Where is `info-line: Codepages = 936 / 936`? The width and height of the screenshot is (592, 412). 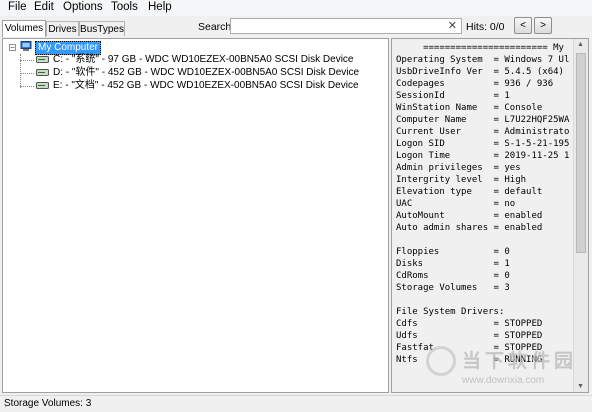
info-line: Codepages = 936 / 936 is located at coordinates (475, 84).